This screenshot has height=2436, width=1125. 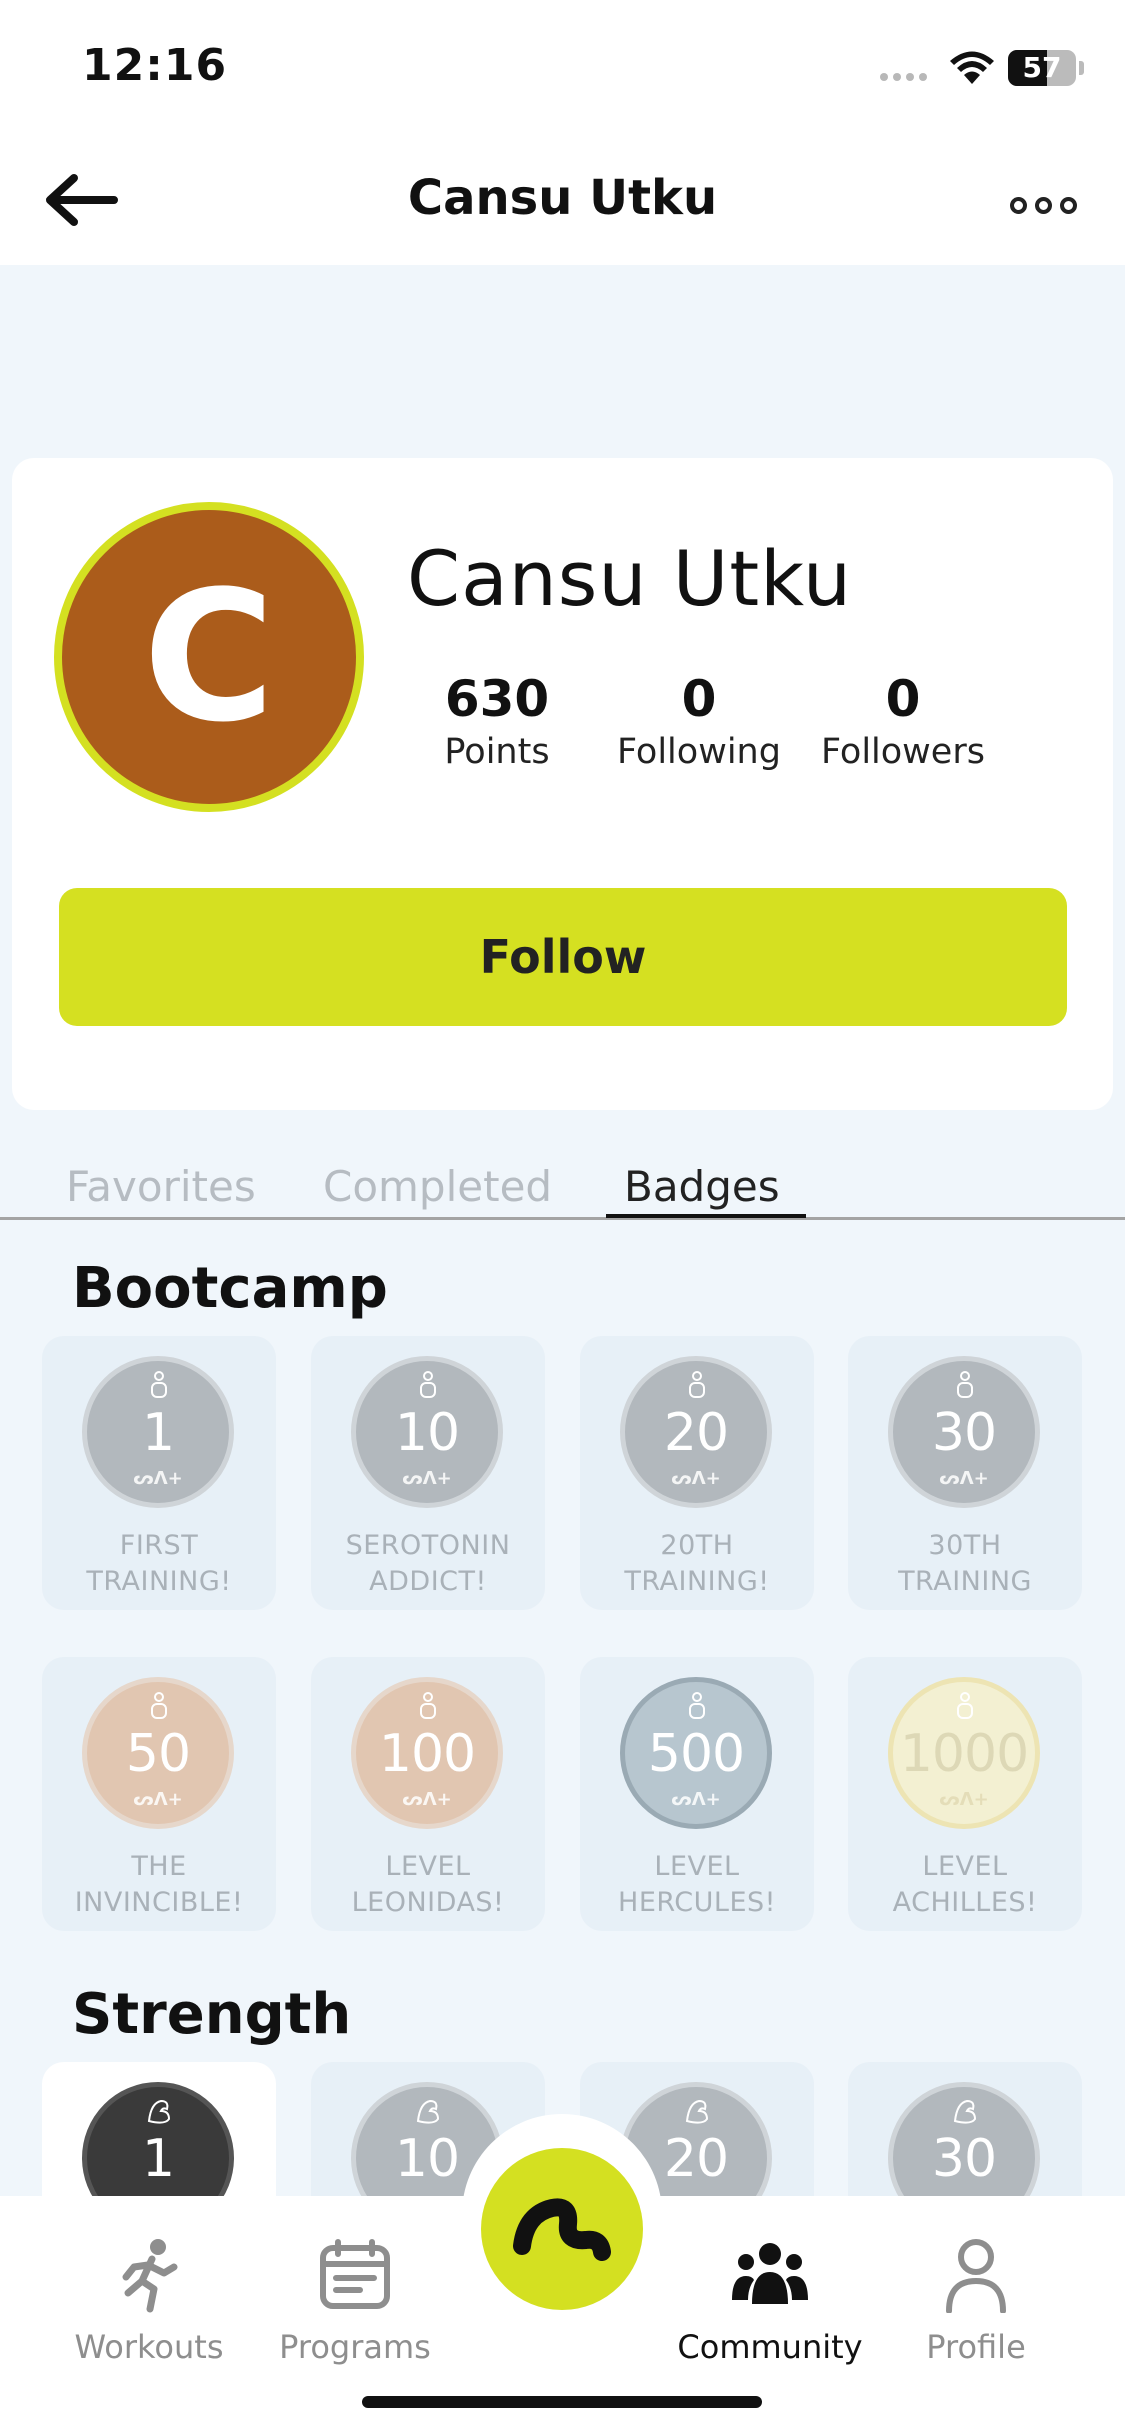 What do you see at coordinates (427, 1432) in the screenshot?
I see `badge-medal: 10 ᔕᐱ+` at bounding box center [427, 1432].